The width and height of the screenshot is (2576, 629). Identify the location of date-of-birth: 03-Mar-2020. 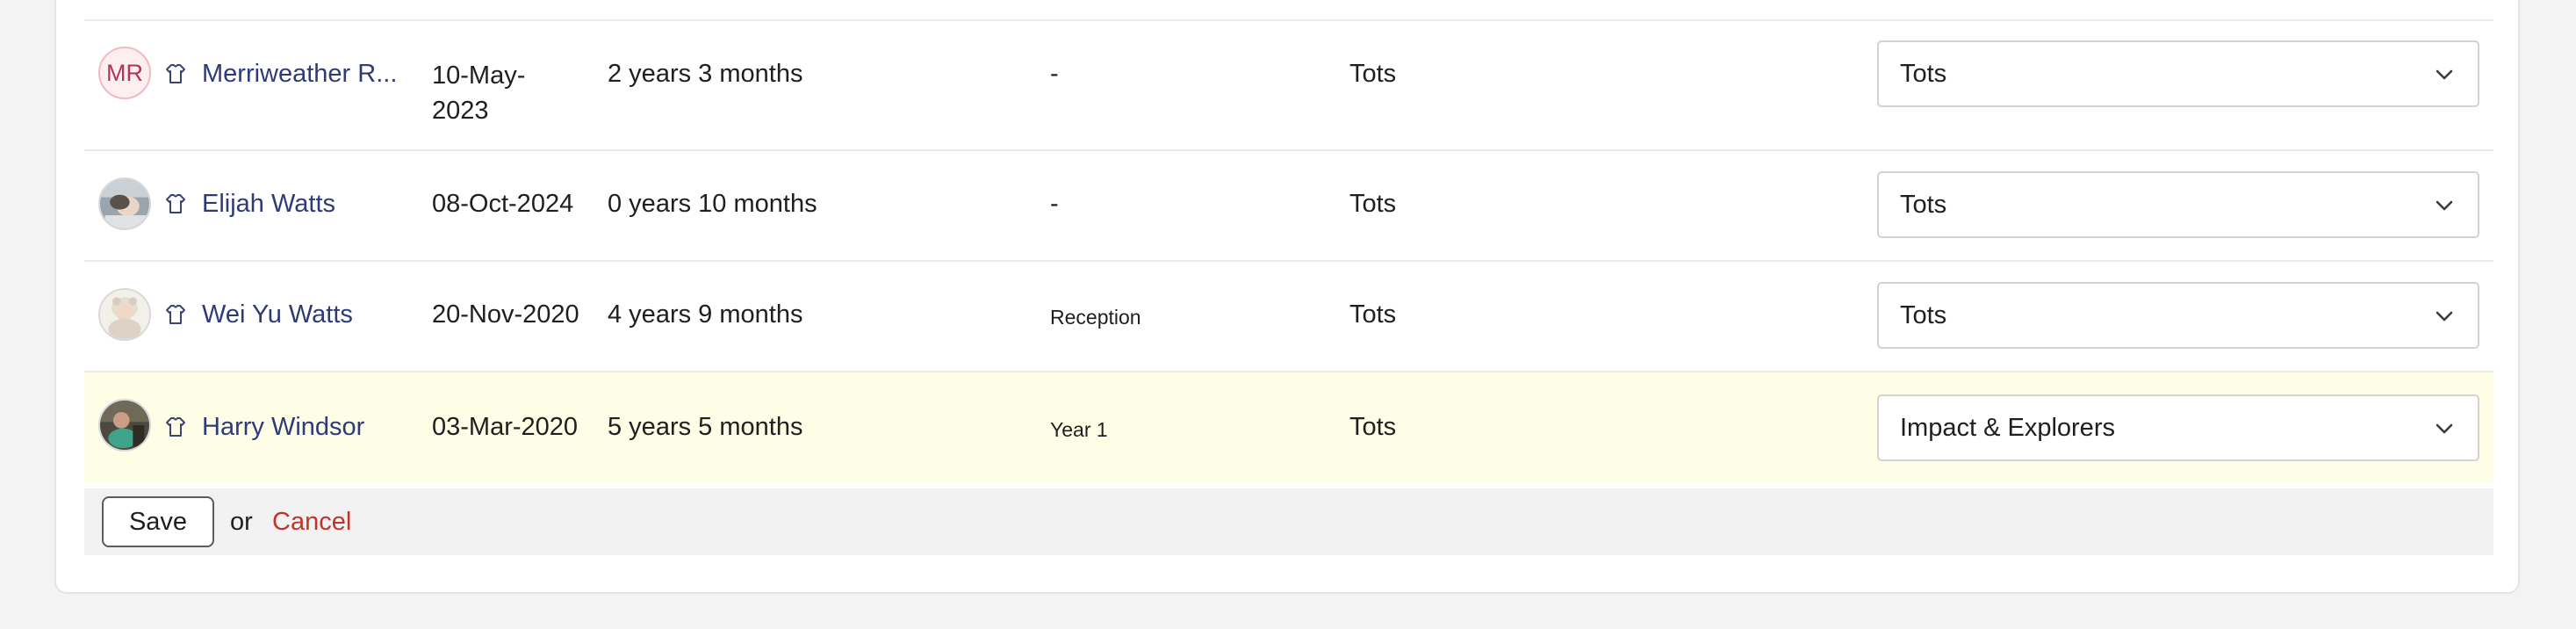
(505, 427).